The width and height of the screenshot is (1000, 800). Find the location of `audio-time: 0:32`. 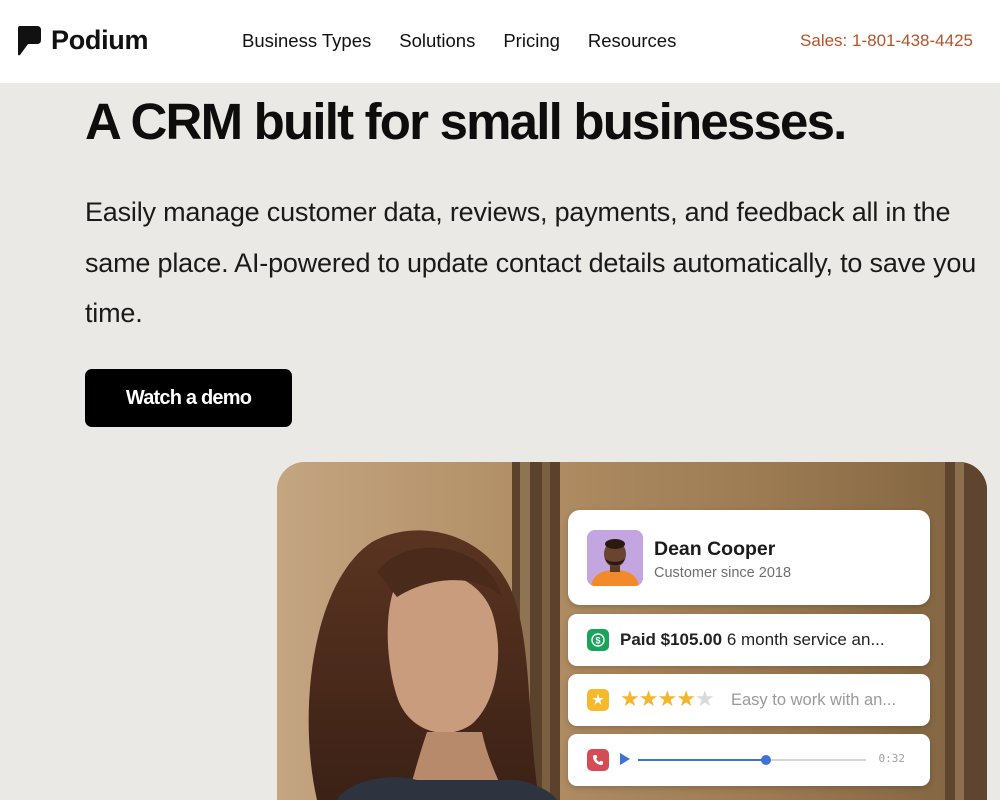

audio-time: 0:32 is located at coordinates (892, 758).